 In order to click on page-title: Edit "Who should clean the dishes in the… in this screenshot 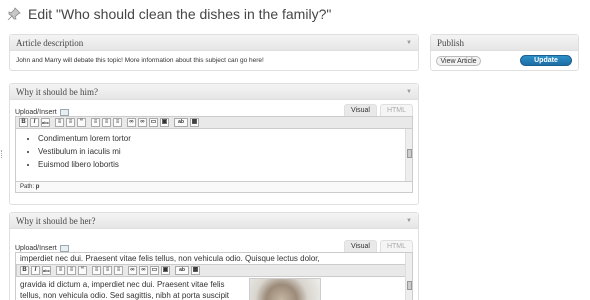, I will do `click(180, 14)`.